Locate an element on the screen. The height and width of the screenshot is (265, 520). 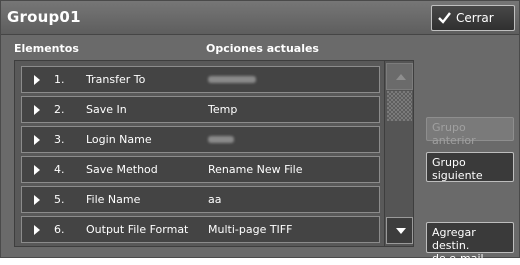
list-item: 2. Save In Temp is located at coordinates (200, 109).